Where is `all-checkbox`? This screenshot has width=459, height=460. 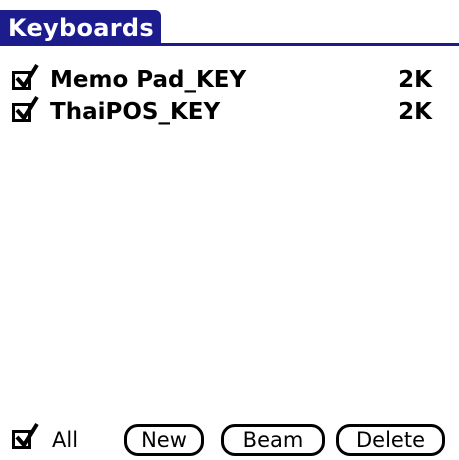 all-checkbox is located at coordinates (25, 435).